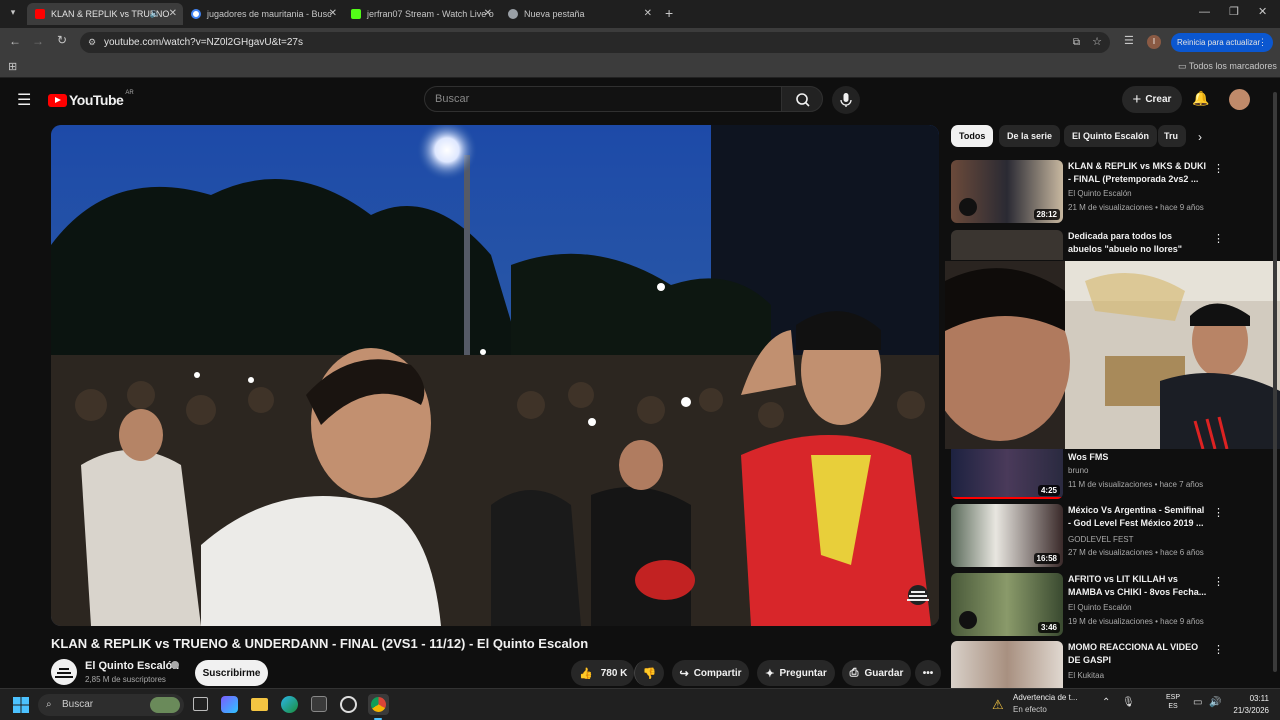 This screenshot has width=1280, height=720. What do you see at coordinates (1200, 98) in the screenshot?
I see `notifications-bell-icon: 🔔` at bounding box center [1200, 98].